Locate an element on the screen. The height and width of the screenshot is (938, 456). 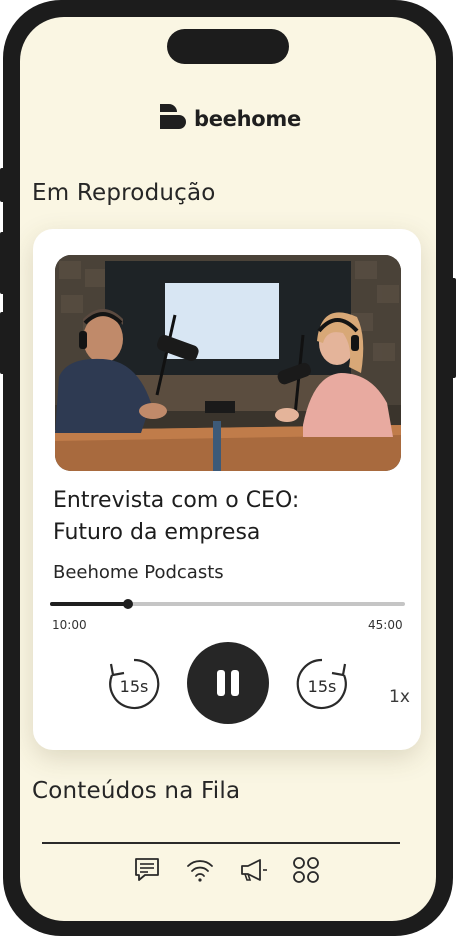
progress-handle is located at coordinates (128, 604).